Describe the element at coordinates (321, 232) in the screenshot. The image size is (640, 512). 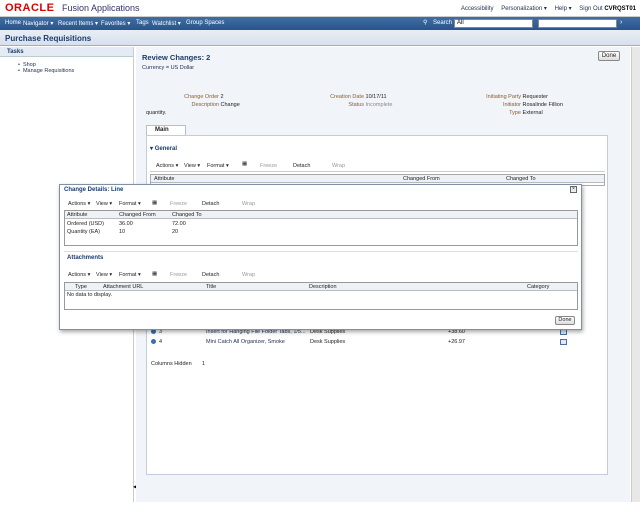
I see `table-row: Quantity (EA) 10 20` at that location.